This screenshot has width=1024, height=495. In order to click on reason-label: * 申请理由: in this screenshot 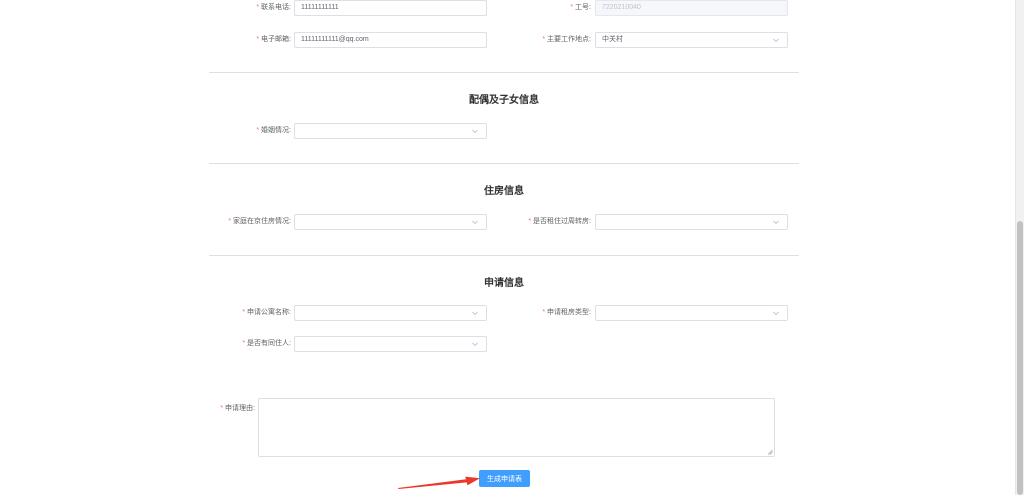, I will do `click(237, 408)`.